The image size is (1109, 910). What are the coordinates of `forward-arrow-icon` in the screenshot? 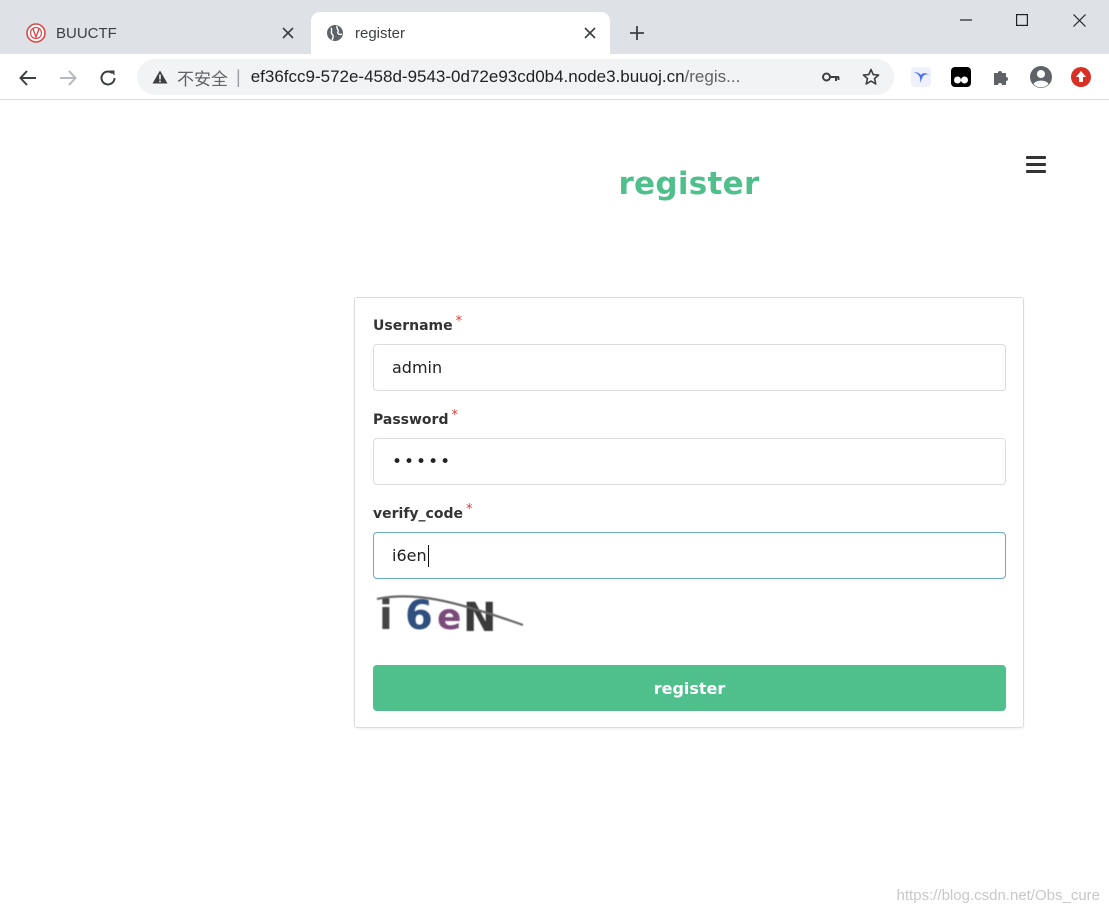 It's located at (68, 78).